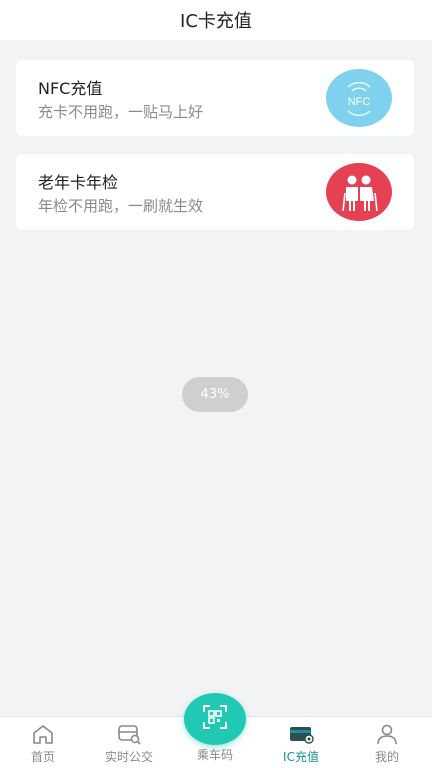  I want to click on tab-ic-recharge: IC充值, so click(301, 742).